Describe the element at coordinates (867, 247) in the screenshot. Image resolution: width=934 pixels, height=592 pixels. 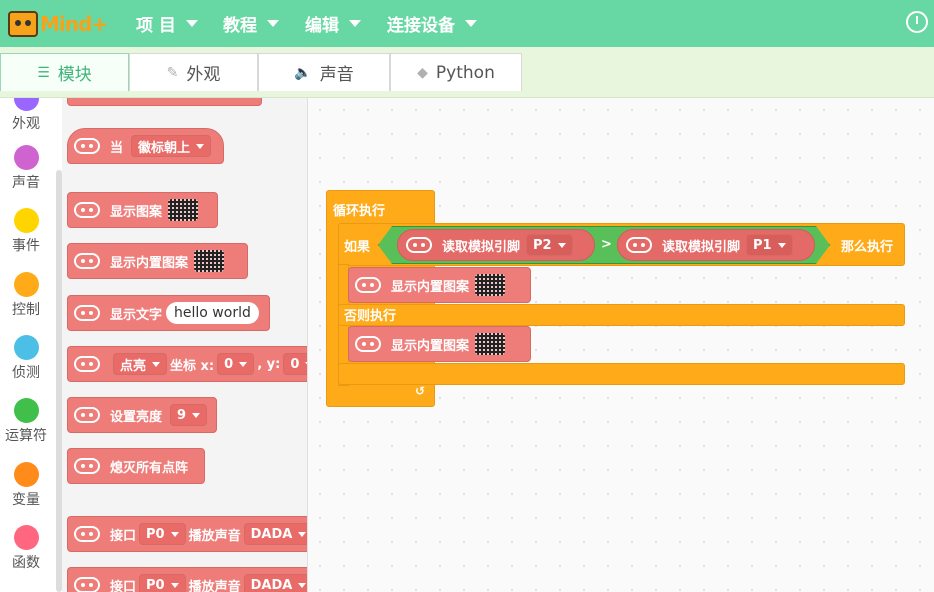
I see `block-label: 那么执行` at that location.